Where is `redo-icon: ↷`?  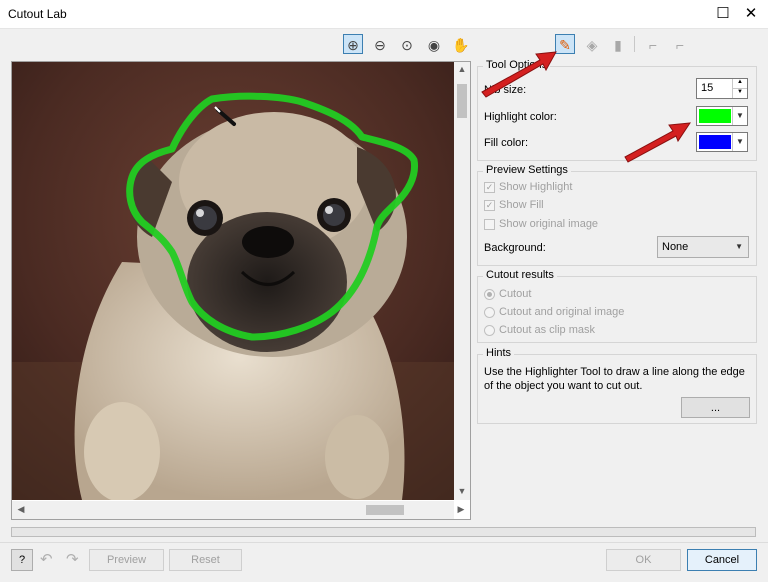
redo-icon: ↷ is located at coordinates (72, 559).